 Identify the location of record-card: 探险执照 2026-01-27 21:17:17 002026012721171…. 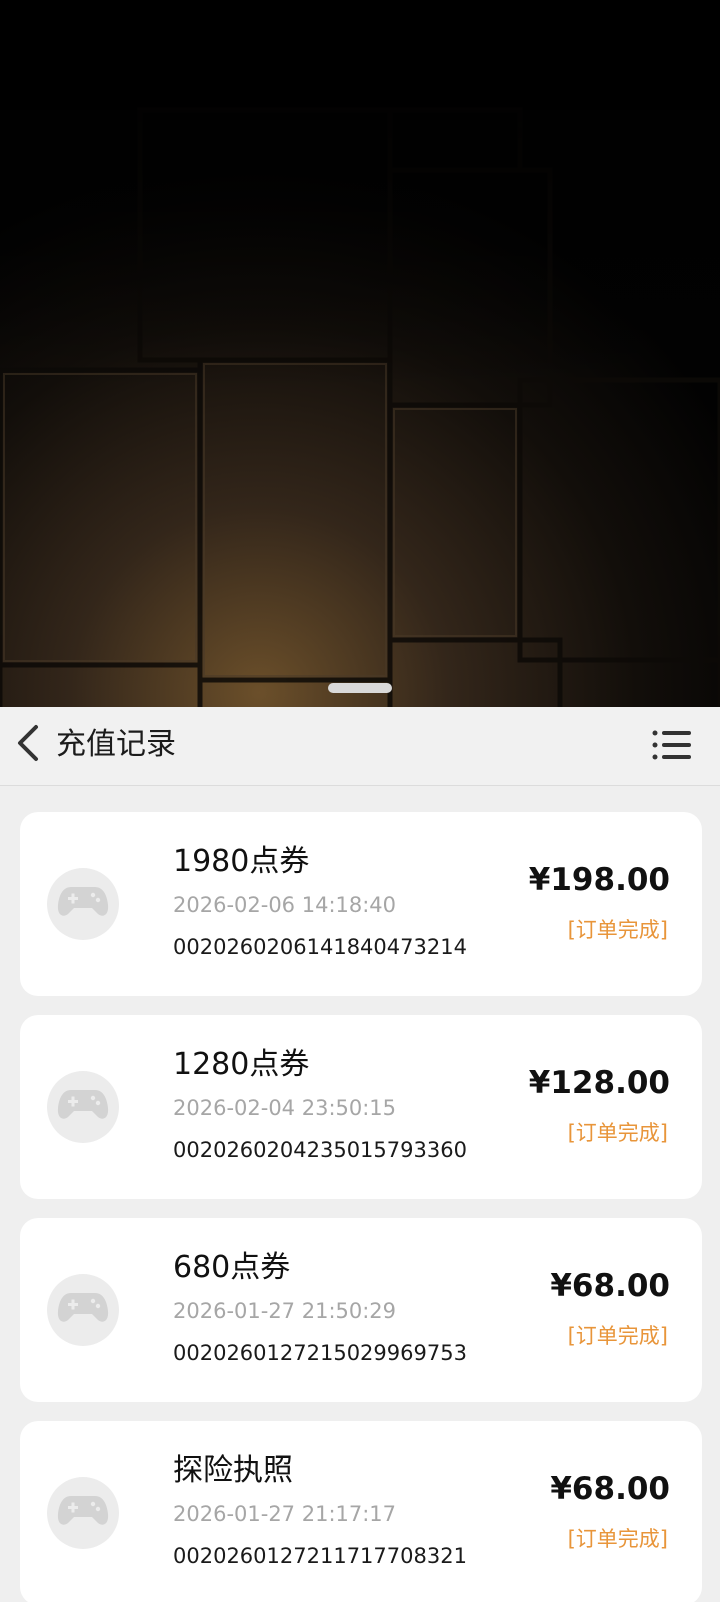
(361, 1511).